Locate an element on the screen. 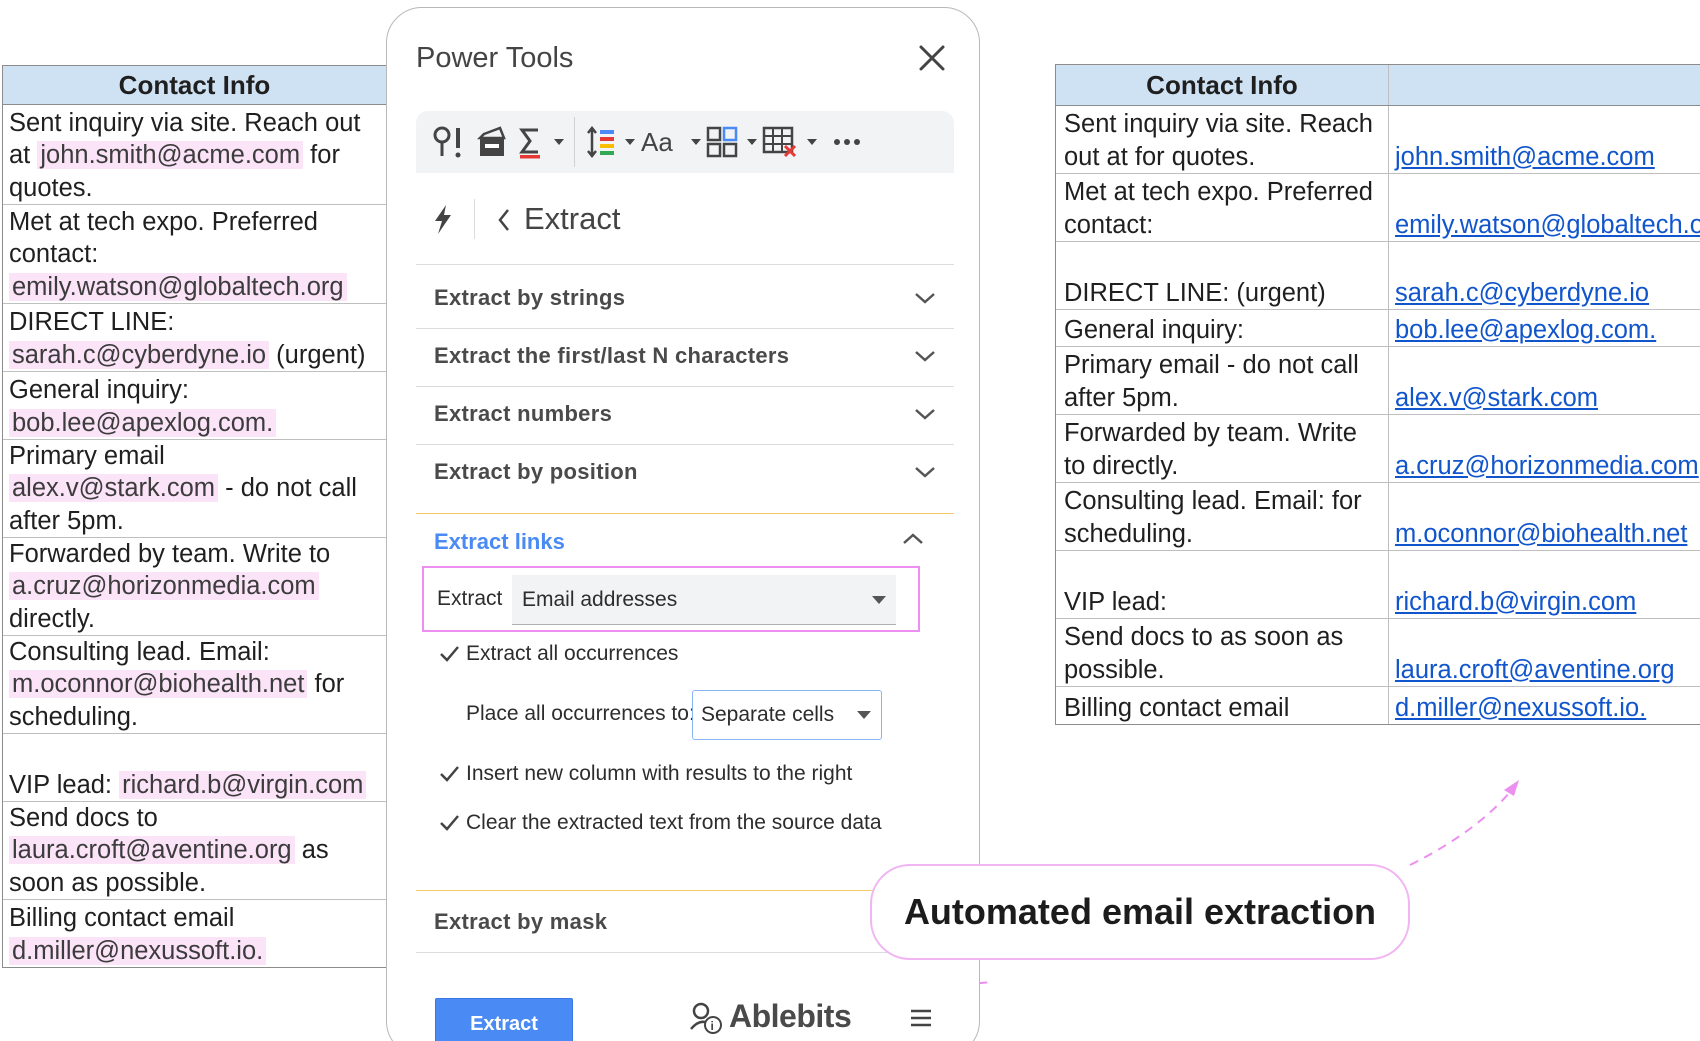 The image size is (1700, 1041). callout-badge: Automated email extraction is located at coordinates (1140, 912).